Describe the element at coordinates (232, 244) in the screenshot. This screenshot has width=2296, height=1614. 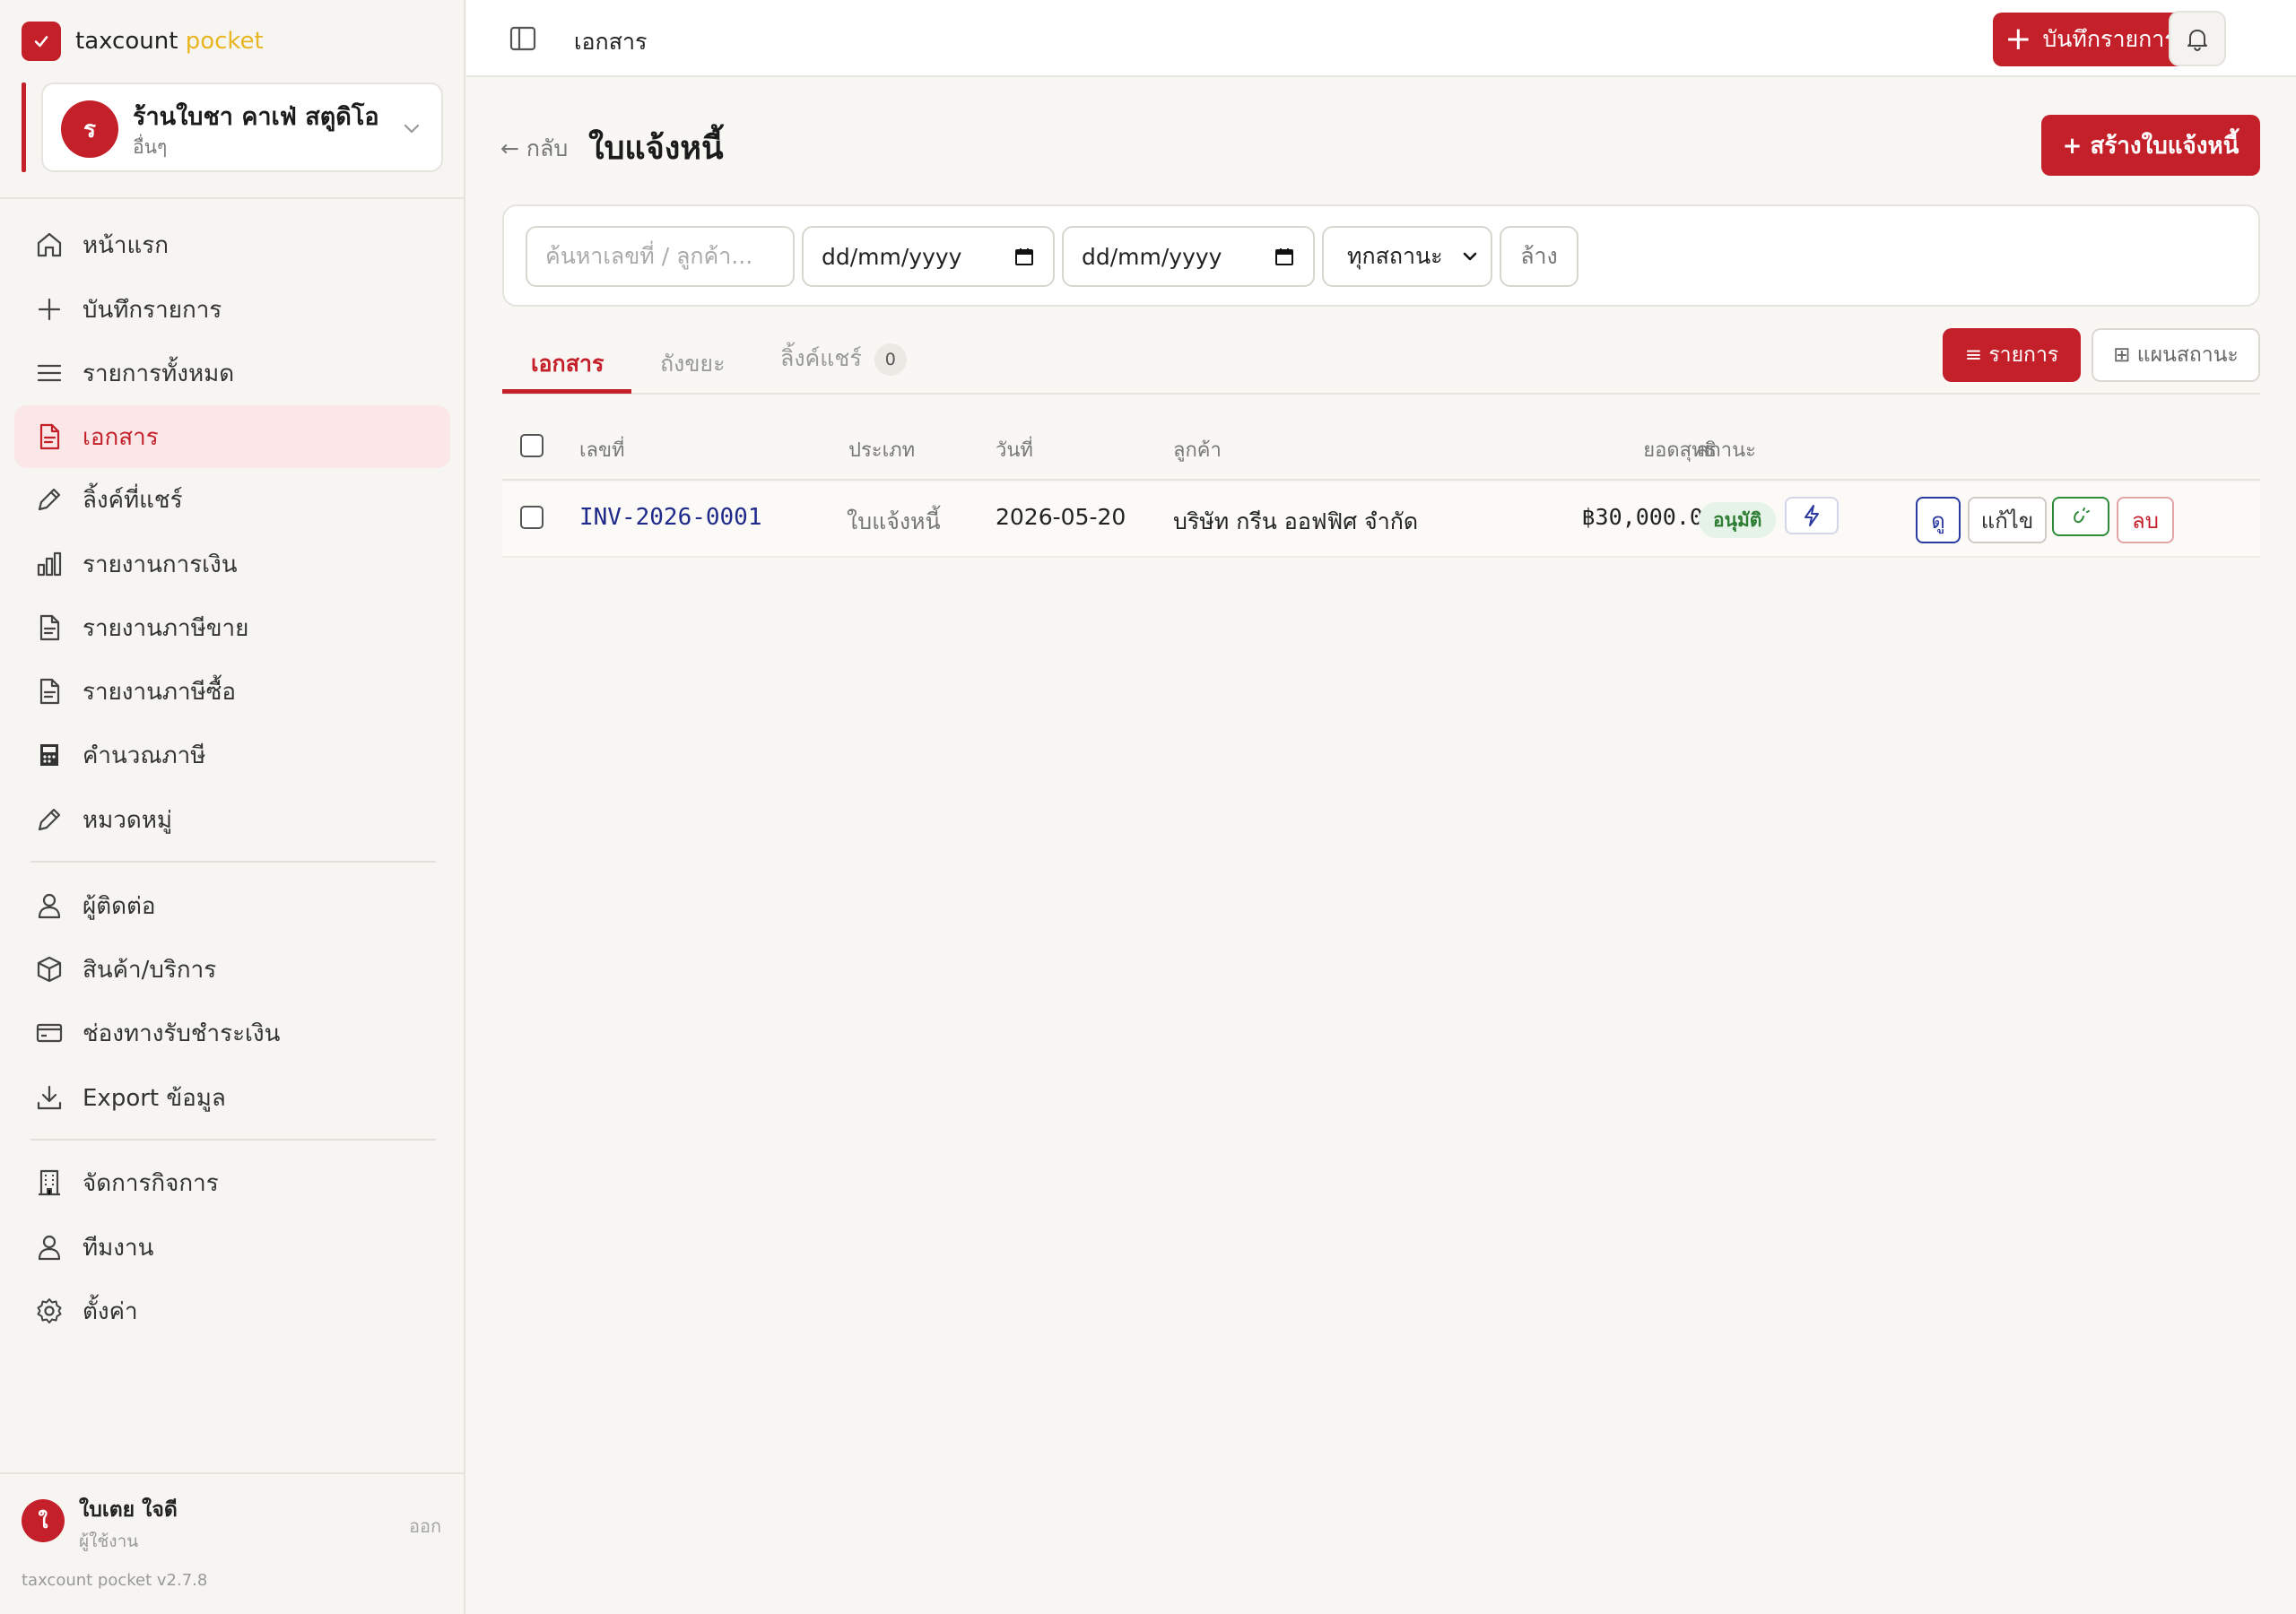
I see `sidebar-item-home: หน้าแรก` at that location.